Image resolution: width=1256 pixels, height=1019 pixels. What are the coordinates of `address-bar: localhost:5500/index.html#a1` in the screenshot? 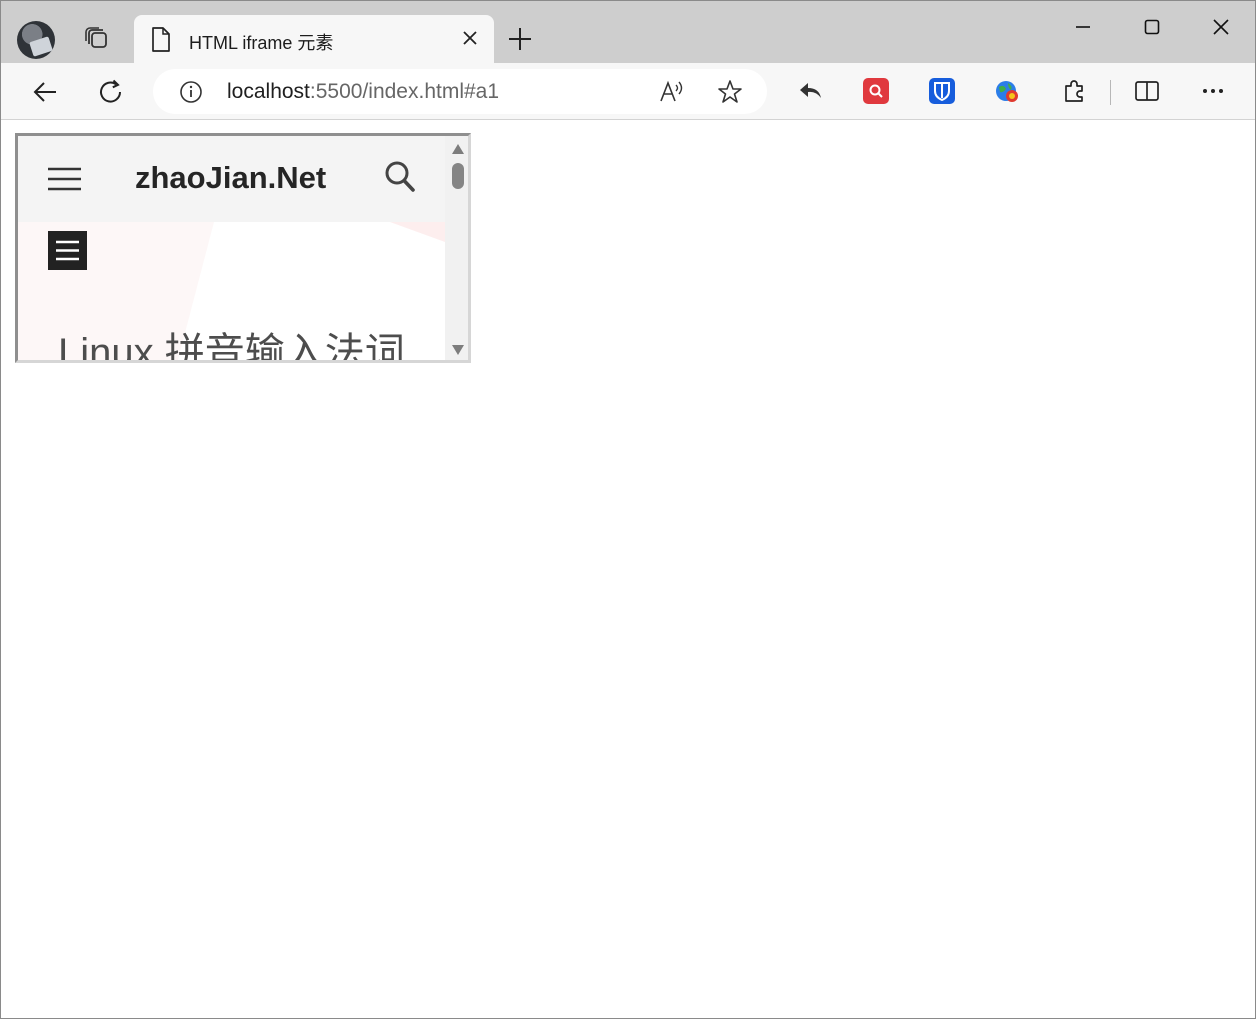 It's located at (460, 91).